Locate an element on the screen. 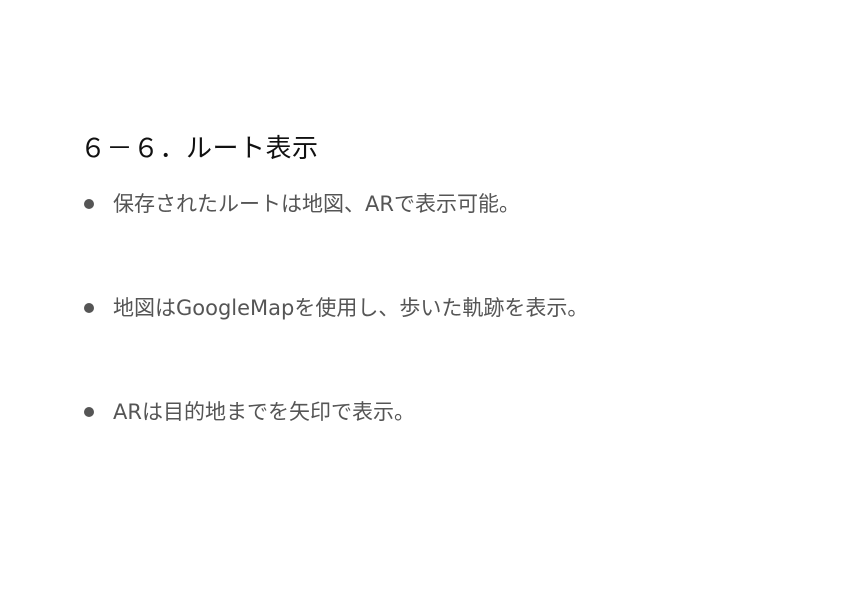 The width and height of the screenshot is (842, 595). bullet-text: 保存されたルートは地図、ARで表示可能。 is located at coordinates (316, 204).